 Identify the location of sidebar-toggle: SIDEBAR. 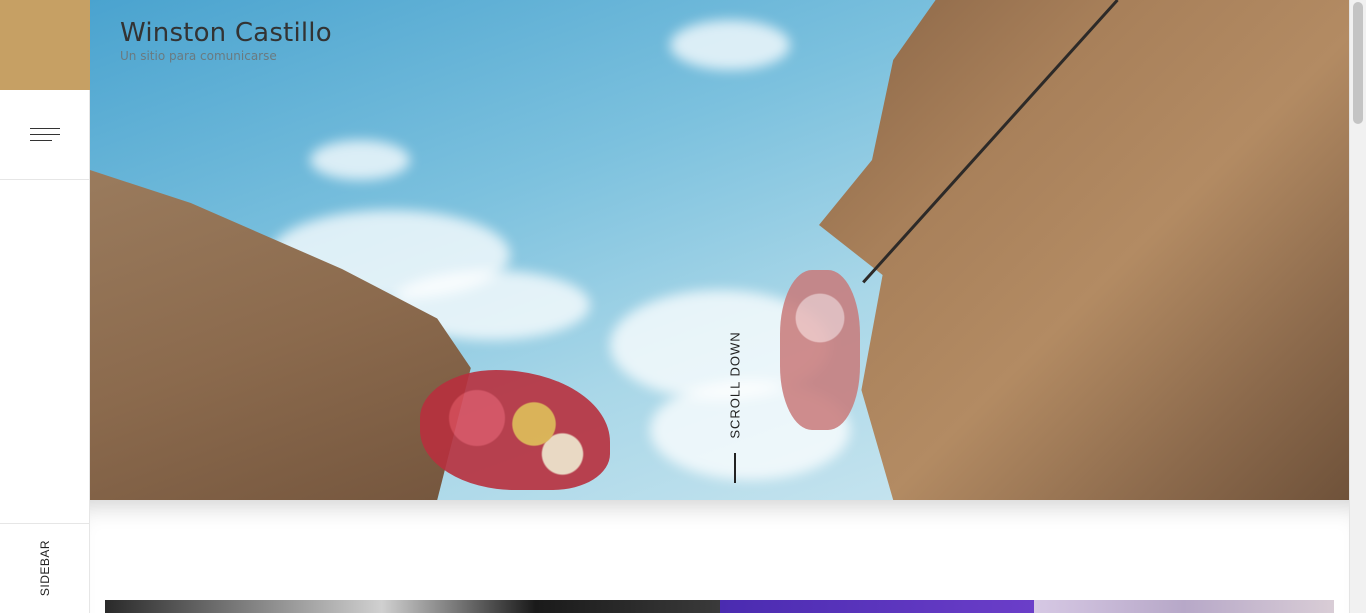
(45, 568).